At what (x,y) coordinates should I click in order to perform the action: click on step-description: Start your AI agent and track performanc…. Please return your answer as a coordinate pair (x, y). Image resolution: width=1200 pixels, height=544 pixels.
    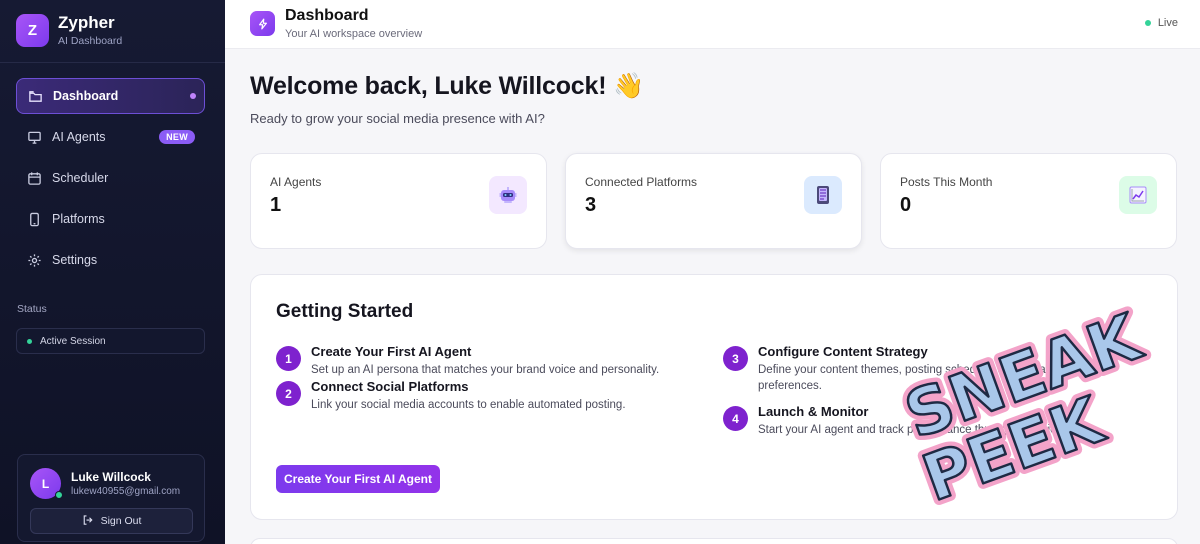
    Looking at the image, I should click on (911, 430).